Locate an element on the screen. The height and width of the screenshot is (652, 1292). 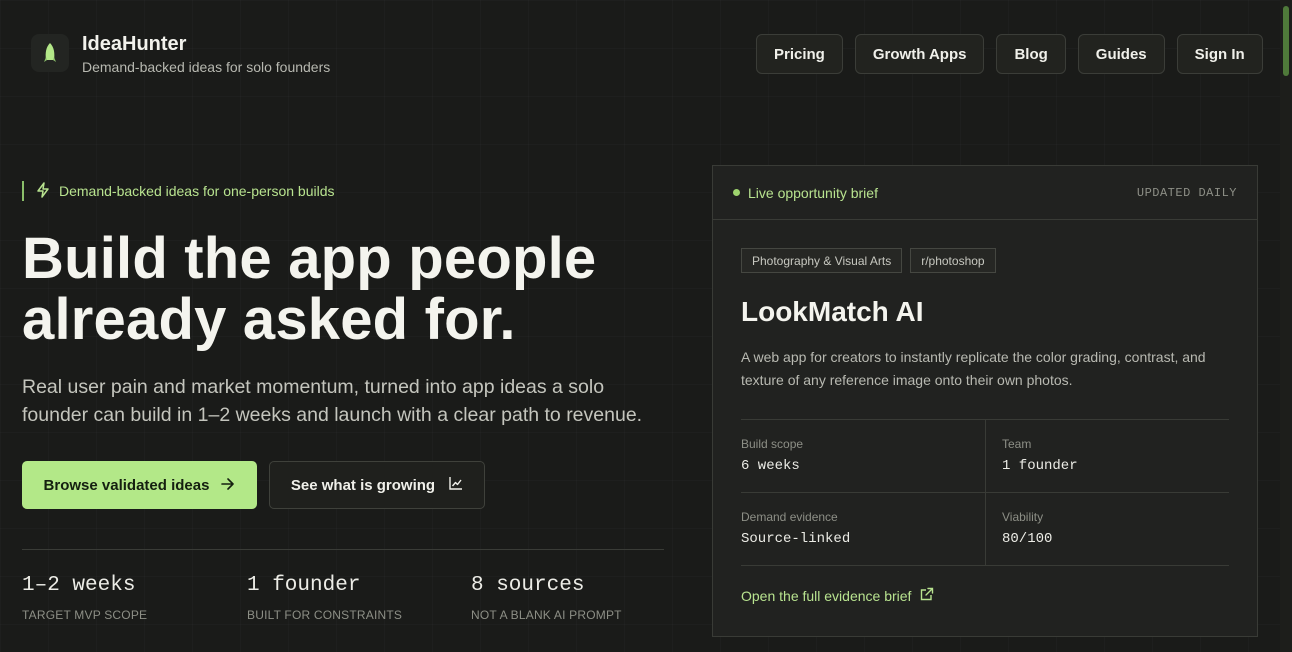
browse-ideas-label: Browse validated ideas is located at coordinates (126, 485).